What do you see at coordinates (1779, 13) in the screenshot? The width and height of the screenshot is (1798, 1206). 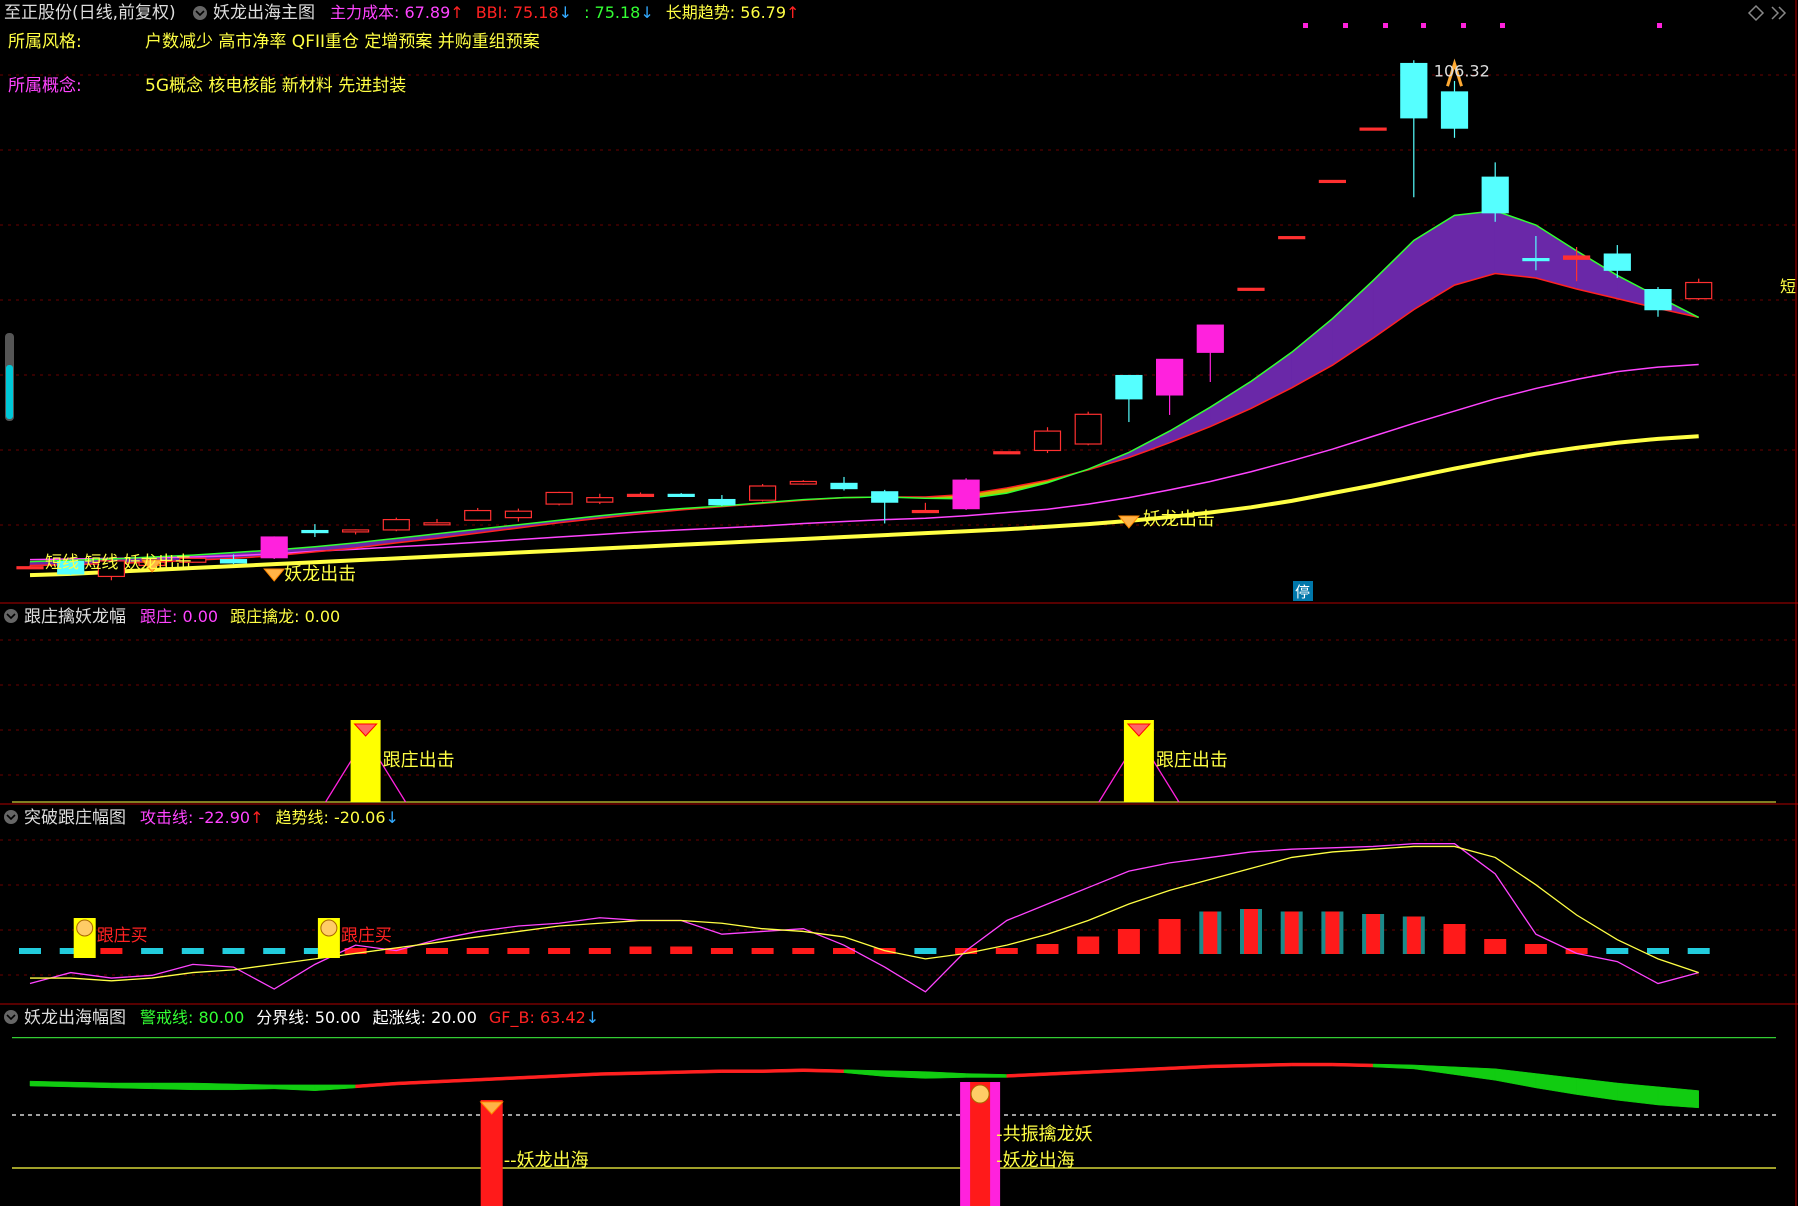 I see `expand-icon` at bounding box center [1779, 13].